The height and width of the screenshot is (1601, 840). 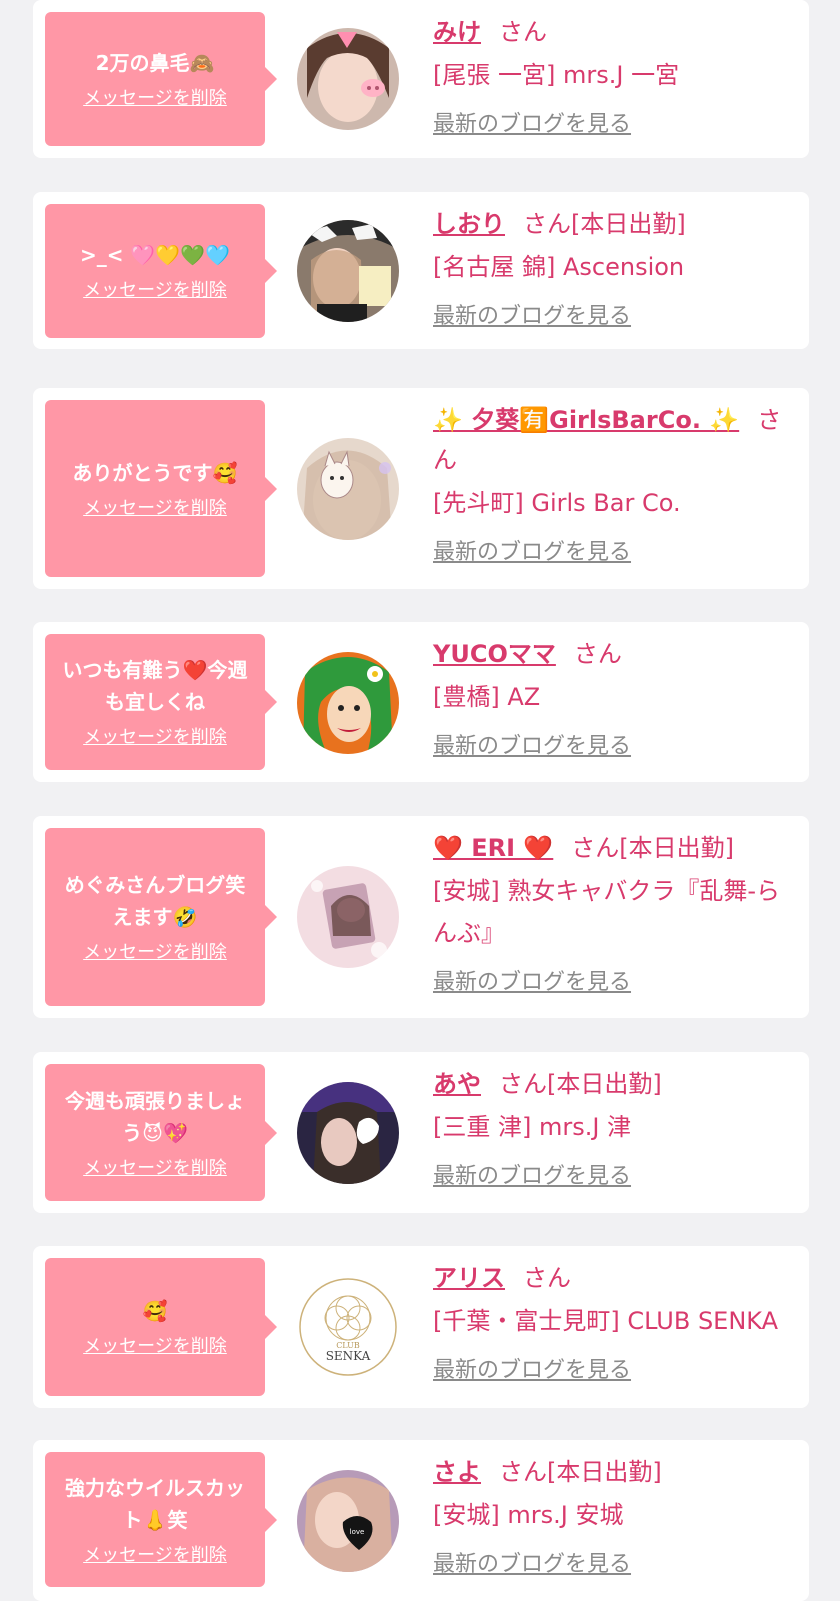 I want to click on message-text: ありがとうです🥰, so click(x=155, y=472).